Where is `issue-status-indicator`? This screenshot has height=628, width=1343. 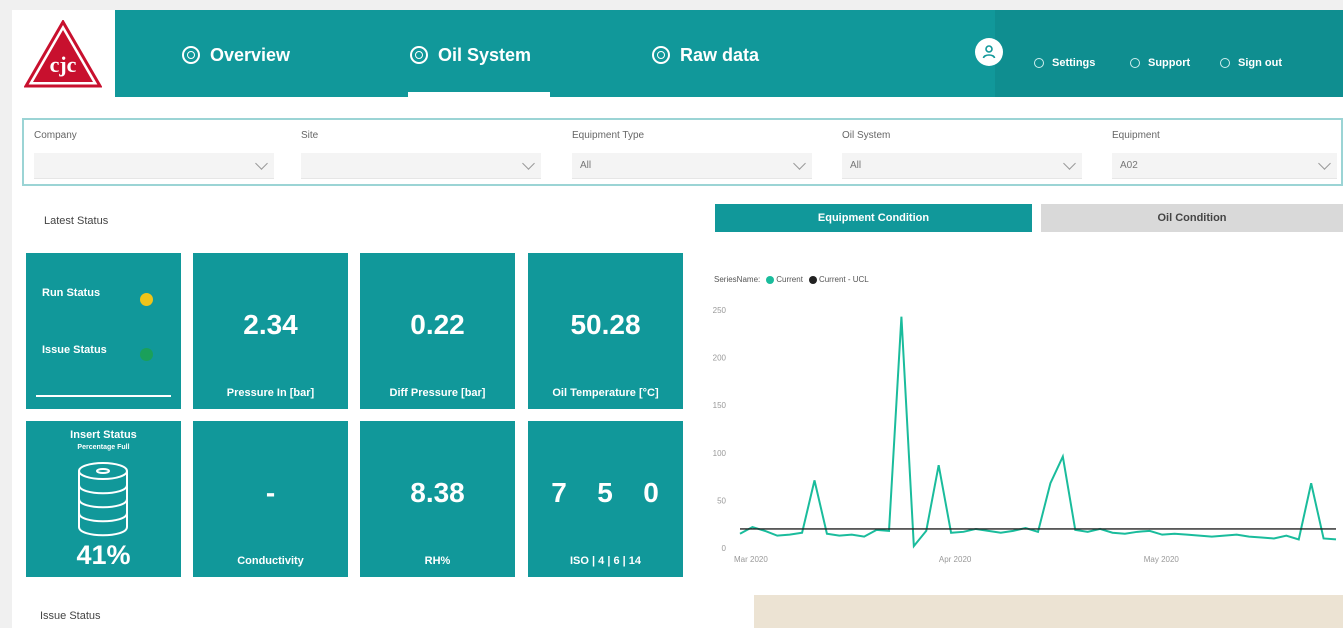
issue-status-indicator is located at coordinates (146, 354).